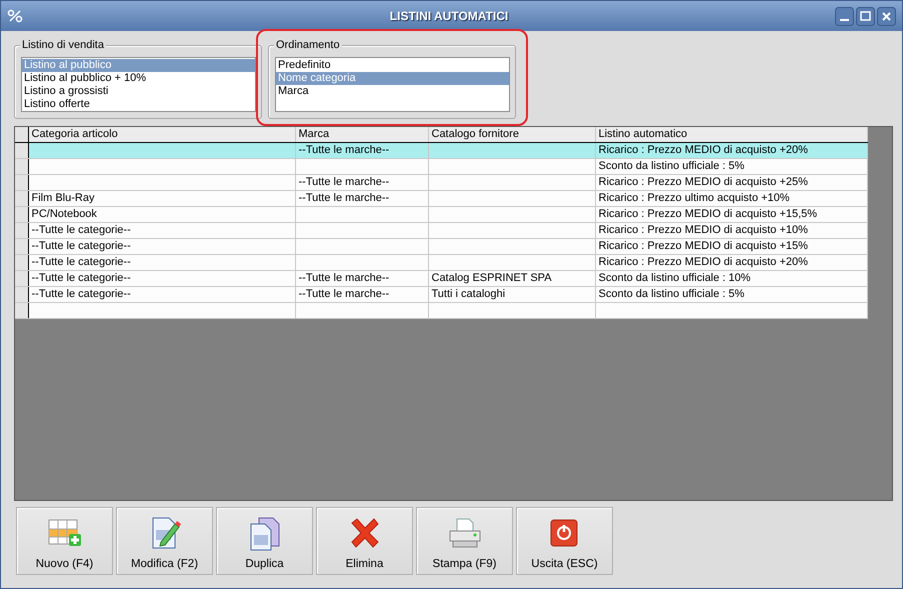 This screenshot has width=903, height=589. What do you see at coordinates (138, 91) in the screenshot?
I see `list-item: Listino a grossisti` at bounding box center [138, 91].